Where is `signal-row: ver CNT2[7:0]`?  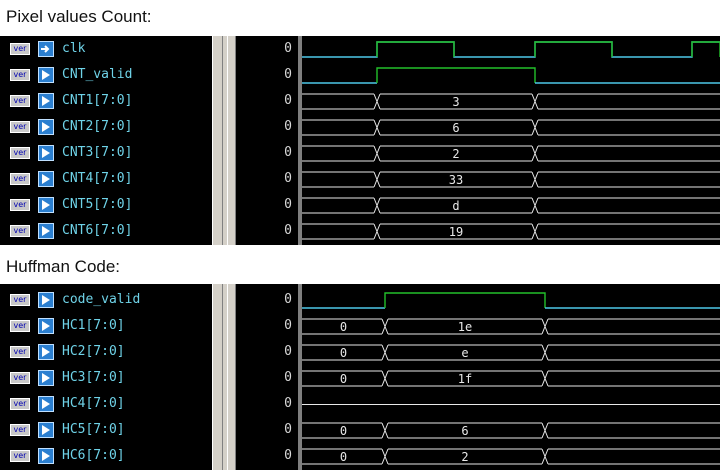 signal-row: ver CNT2[7:0] is located at coordinates (106, 127).